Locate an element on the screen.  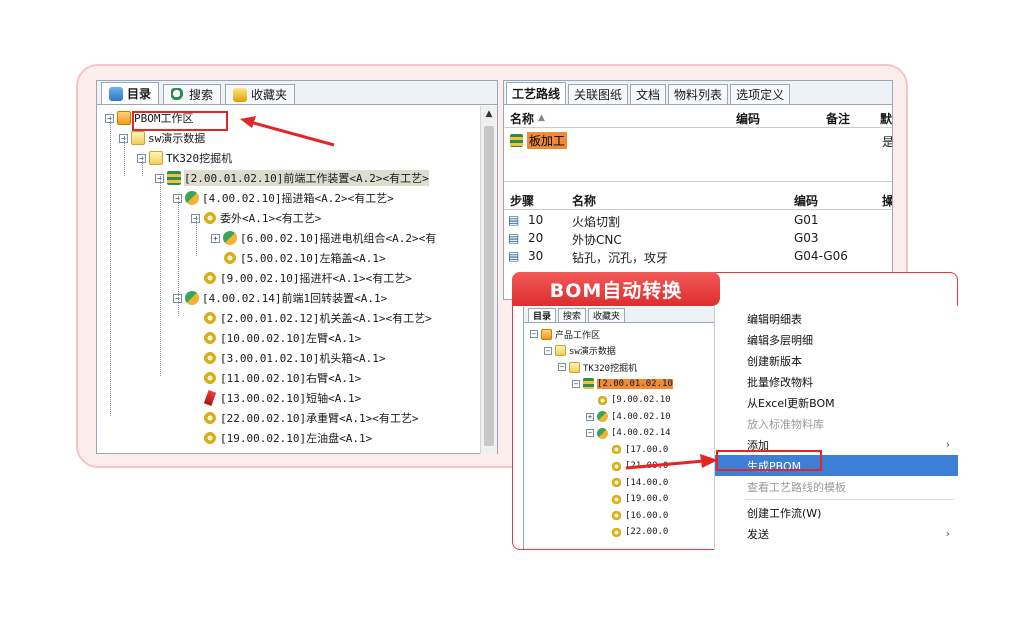
tree-node: [2.00.01.02.12]机关盖<A.1><有工艺> is located at coordinates (311, 318).